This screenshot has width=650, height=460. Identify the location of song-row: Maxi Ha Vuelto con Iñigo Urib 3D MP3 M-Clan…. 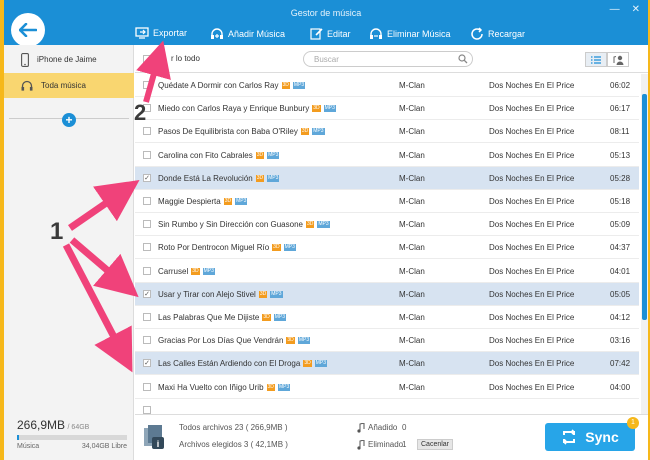
(387, 387).